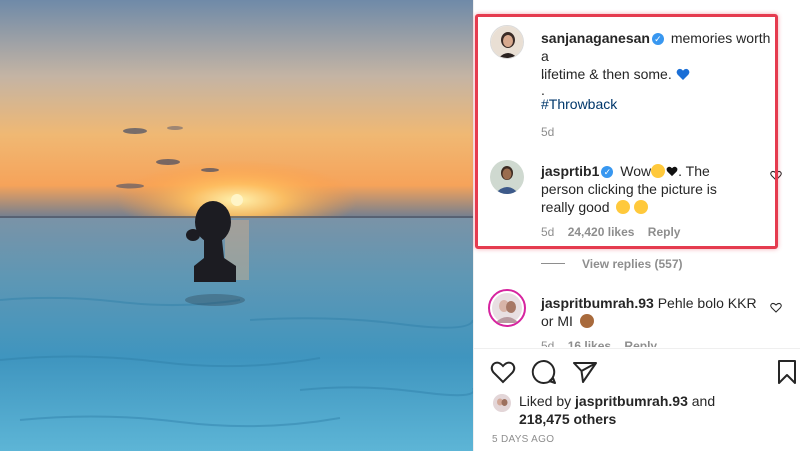 This screenshot has height=451, width=800. What do you see at coordinates (503, 372) in the screenshot?
I see `heart-icon` at bounding box center [503, 372].